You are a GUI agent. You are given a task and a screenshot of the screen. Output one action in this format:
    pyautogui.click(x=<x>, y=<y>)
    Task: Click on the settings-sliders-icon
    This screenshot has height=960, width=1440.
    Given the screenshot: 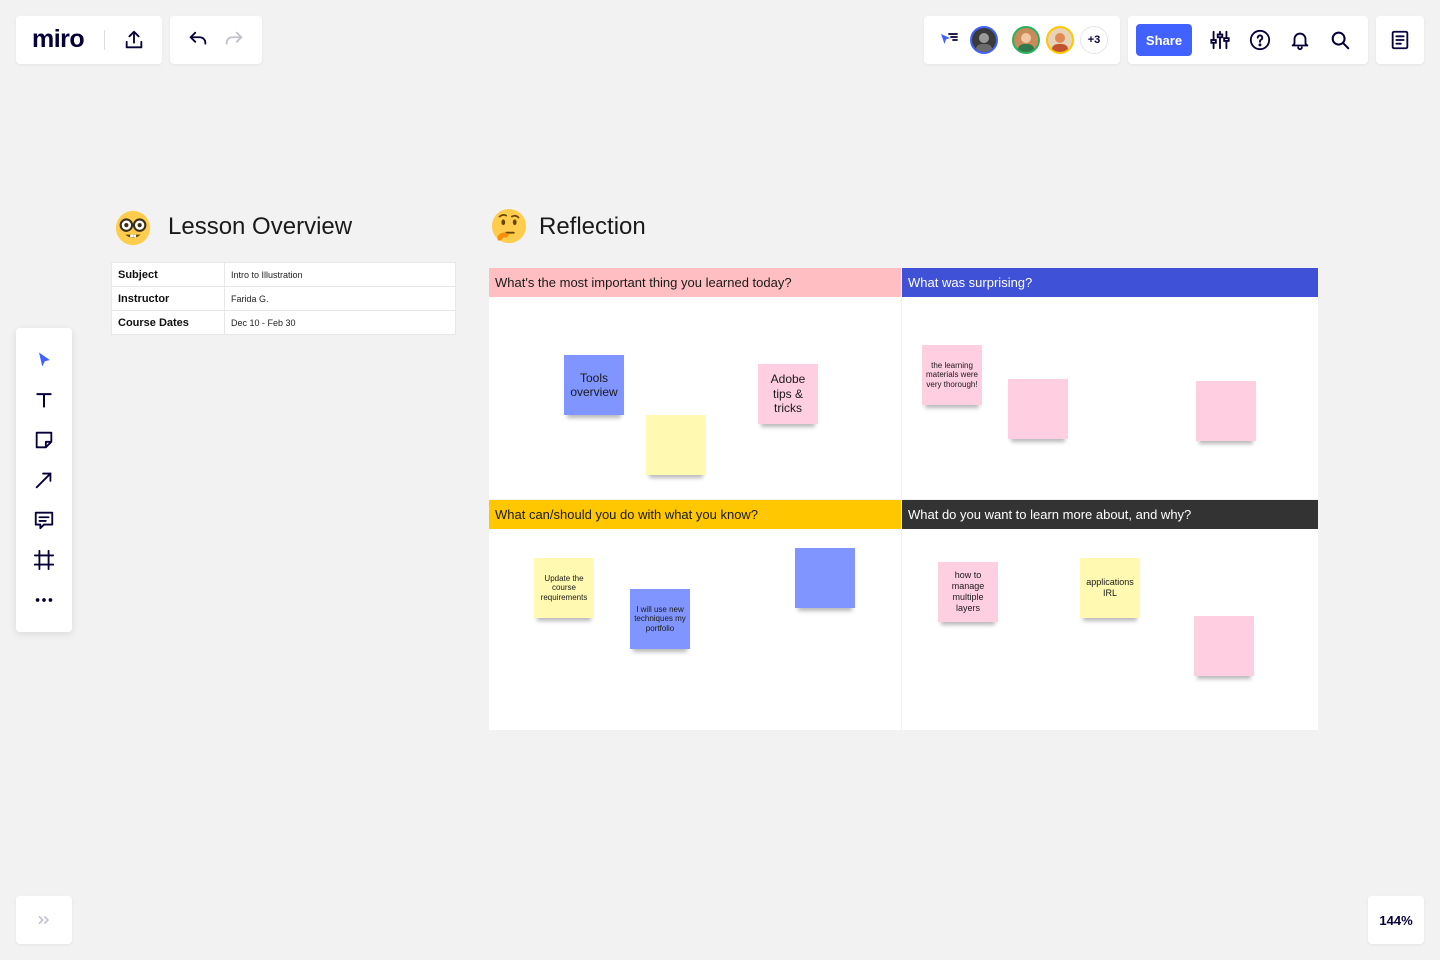 What is the action you would take?
    pyautogui.click(x=1220, y=40)
    